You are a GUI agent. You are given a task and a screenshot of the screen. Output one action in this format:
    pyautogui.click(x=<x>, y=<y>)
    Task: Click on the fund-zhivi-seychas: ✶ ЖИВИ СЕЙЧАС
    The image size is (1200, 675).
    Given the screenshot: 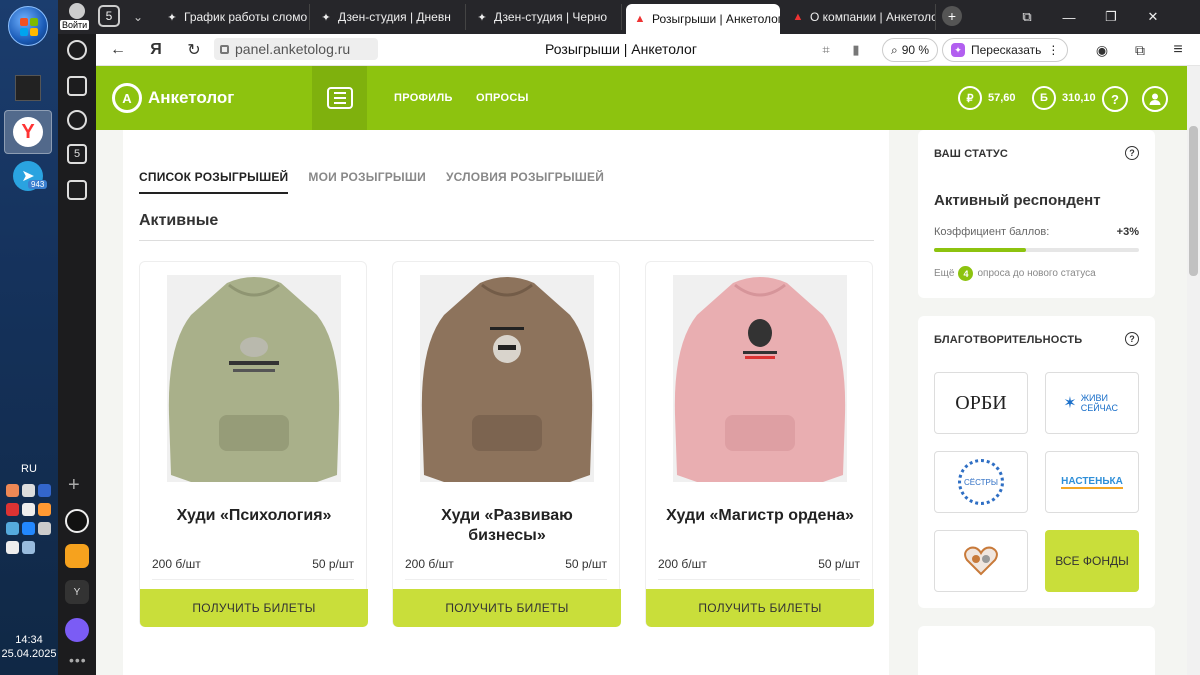 What is the action you would take?
    pyautogui.click(x=1092, y=403)
    